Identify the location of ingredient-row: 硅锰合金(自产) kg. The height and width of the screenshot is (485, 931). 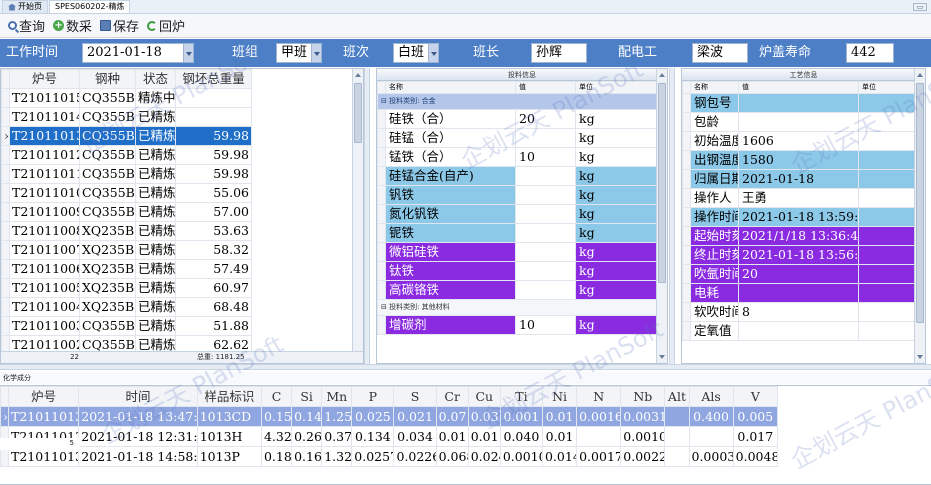
(517, 176).